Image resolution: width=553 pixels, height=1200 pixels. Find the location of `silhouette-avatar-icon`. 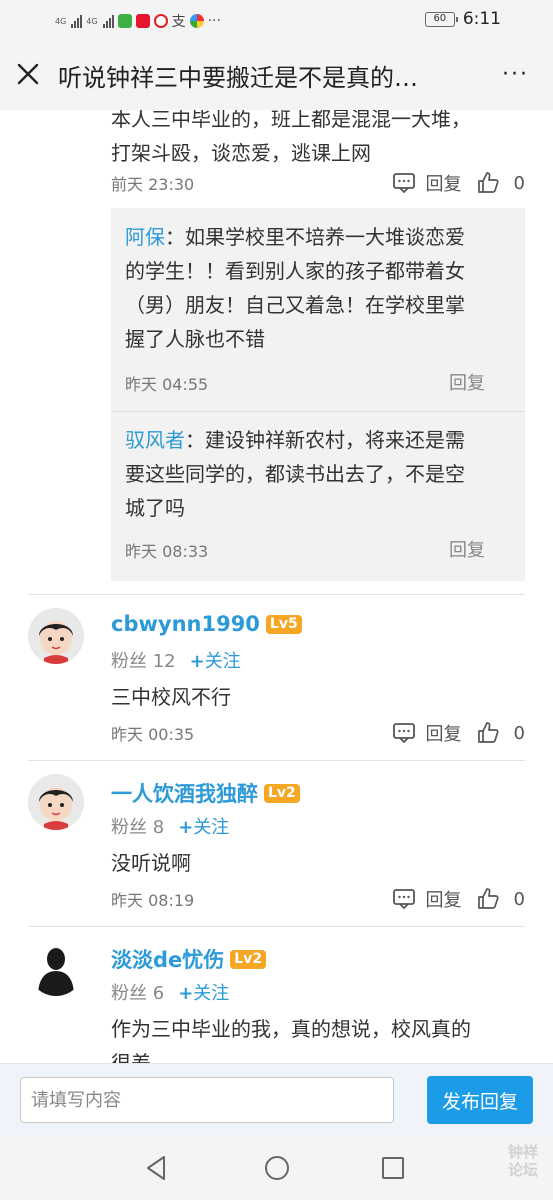

silhouette-avatar-icon is located at coordinates (56, 968).